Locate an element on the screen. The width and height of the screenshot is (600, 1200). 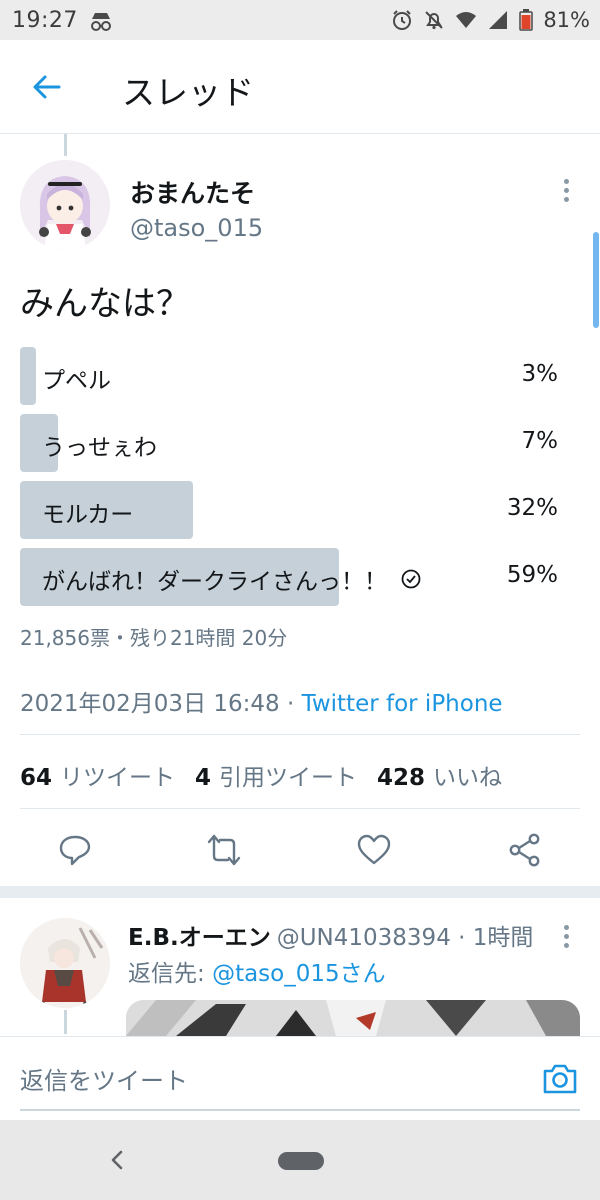
avatar-illustration is located at coordinates (65, 205).